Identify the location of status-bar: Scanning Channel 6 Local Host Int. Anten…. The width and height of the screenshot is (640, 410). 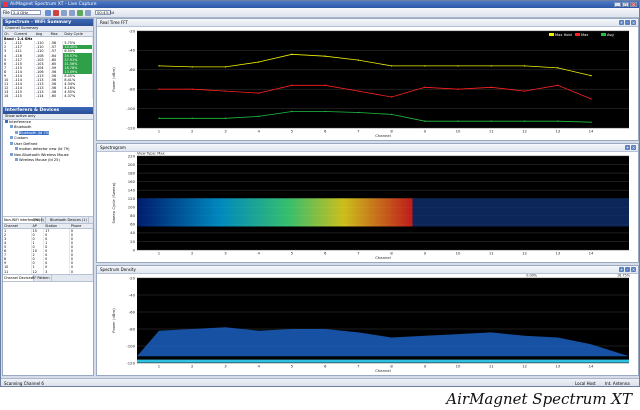
(320, 382).